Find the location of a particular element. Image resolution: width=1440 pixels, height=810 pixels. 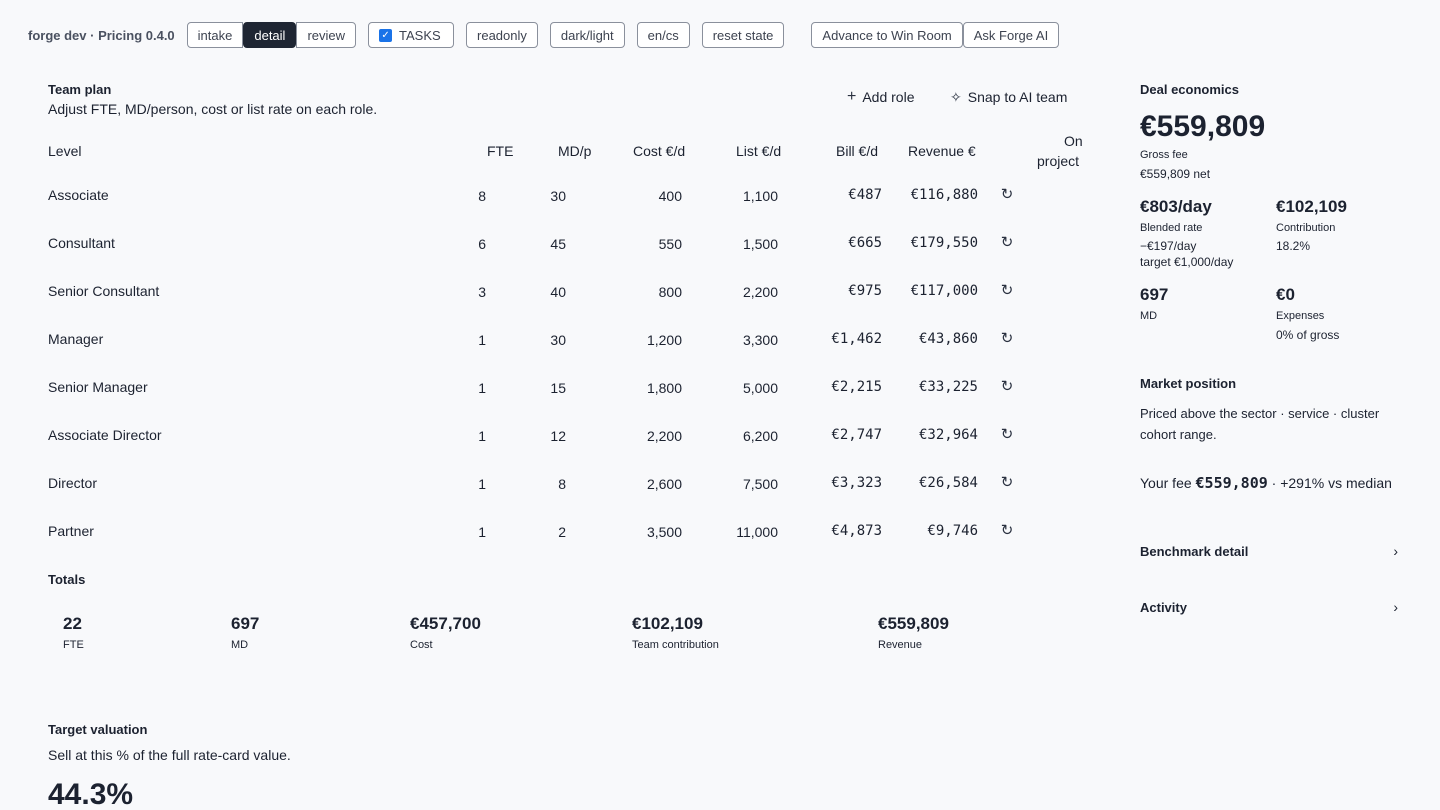

expenses-pct: 0% of gross is located at coordinates (1308, 335).